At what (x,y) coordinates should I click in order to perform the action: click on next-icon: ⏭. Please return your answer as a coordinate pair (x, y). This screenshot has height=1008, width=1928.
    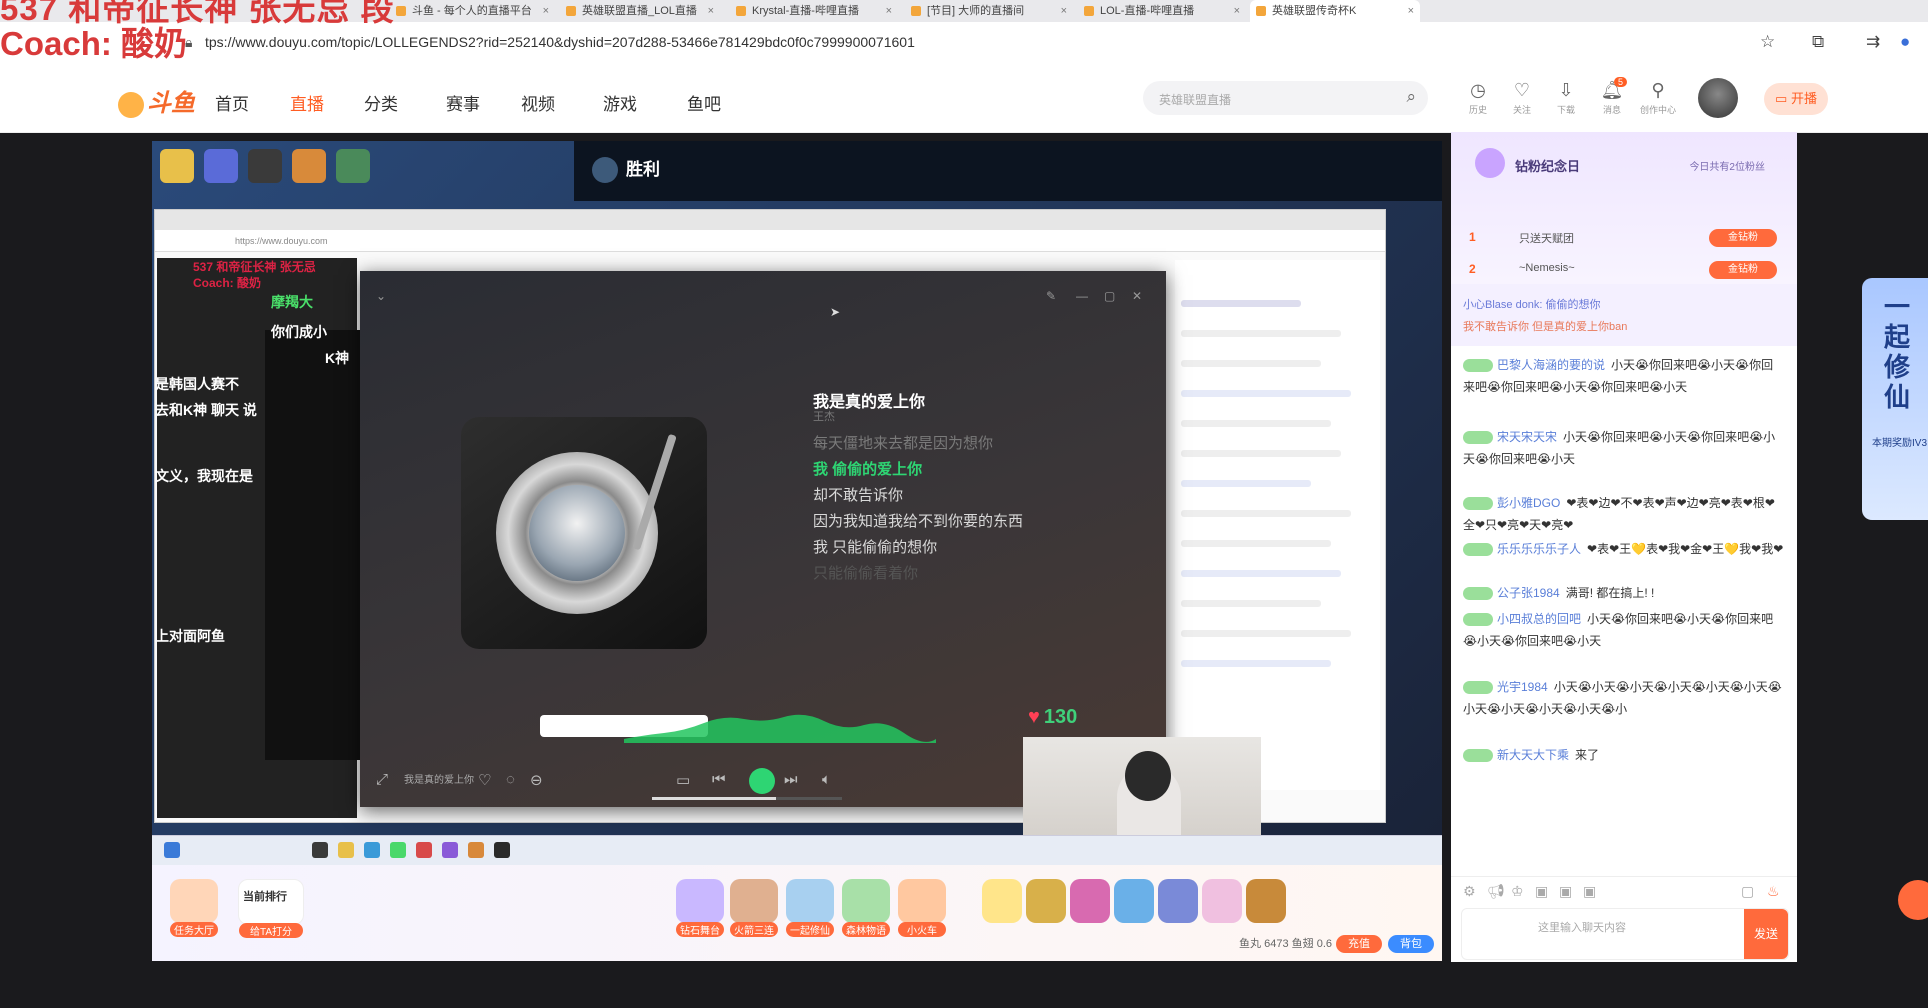
    Looking at the image, I should click on (791, 779).